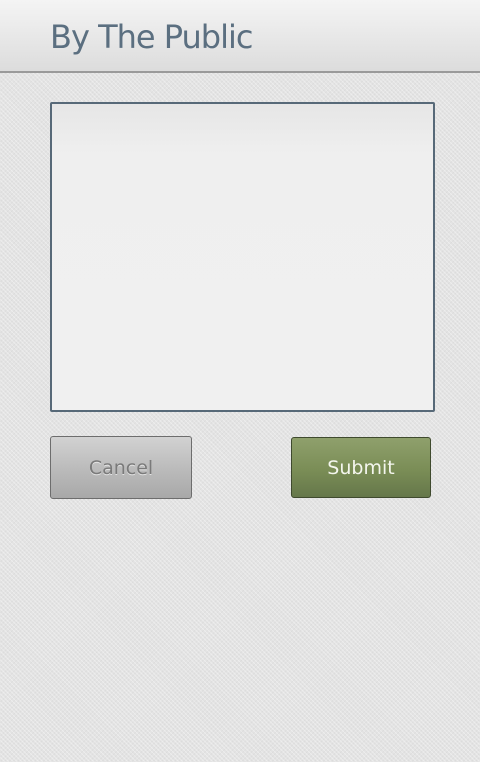  Describe the element at coordinates (151, 37) in the screenshot. I see `page-title: By The Public` at that location.